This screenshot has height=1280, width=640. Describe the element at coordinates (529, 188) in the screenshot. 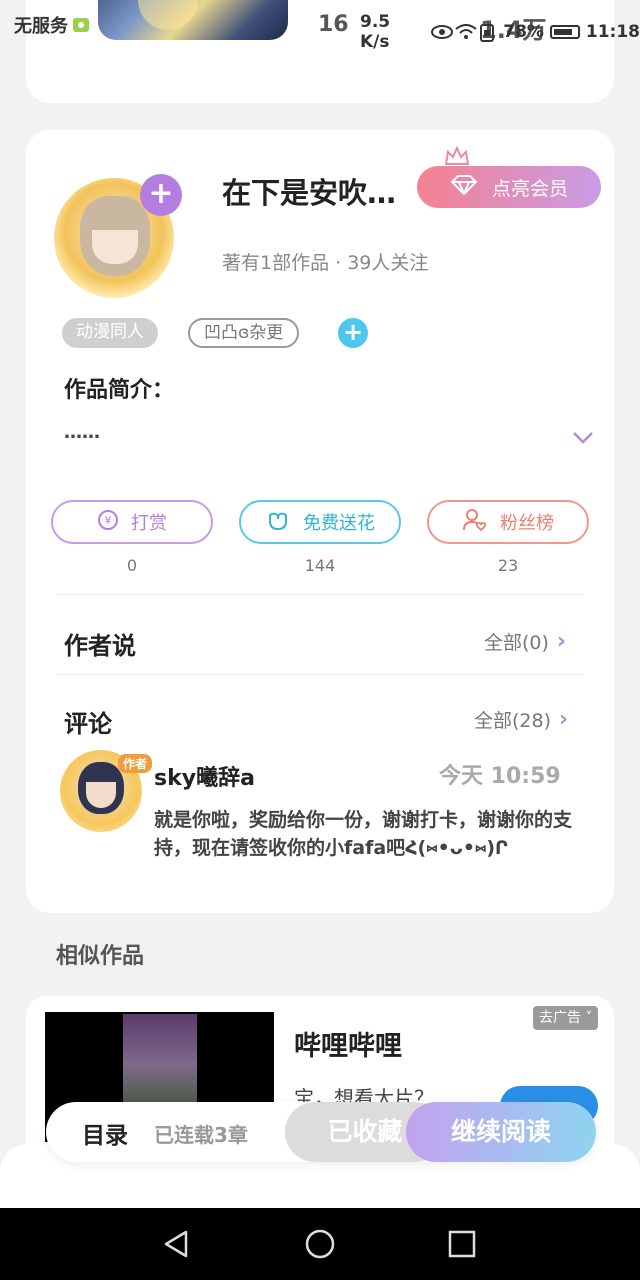

I see `vip-label: 点亮会员` at that location.